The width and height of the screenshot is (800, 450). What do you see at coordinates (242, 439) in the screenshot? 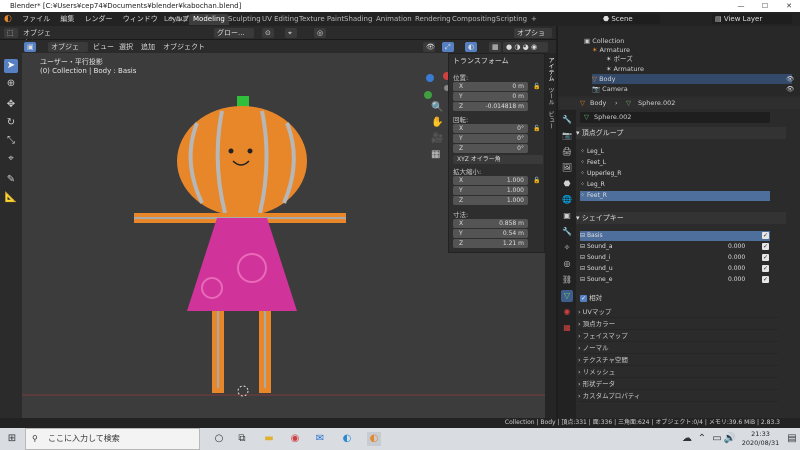
I see `task-view-icon: ⧉` at bounding box center [242, 439].